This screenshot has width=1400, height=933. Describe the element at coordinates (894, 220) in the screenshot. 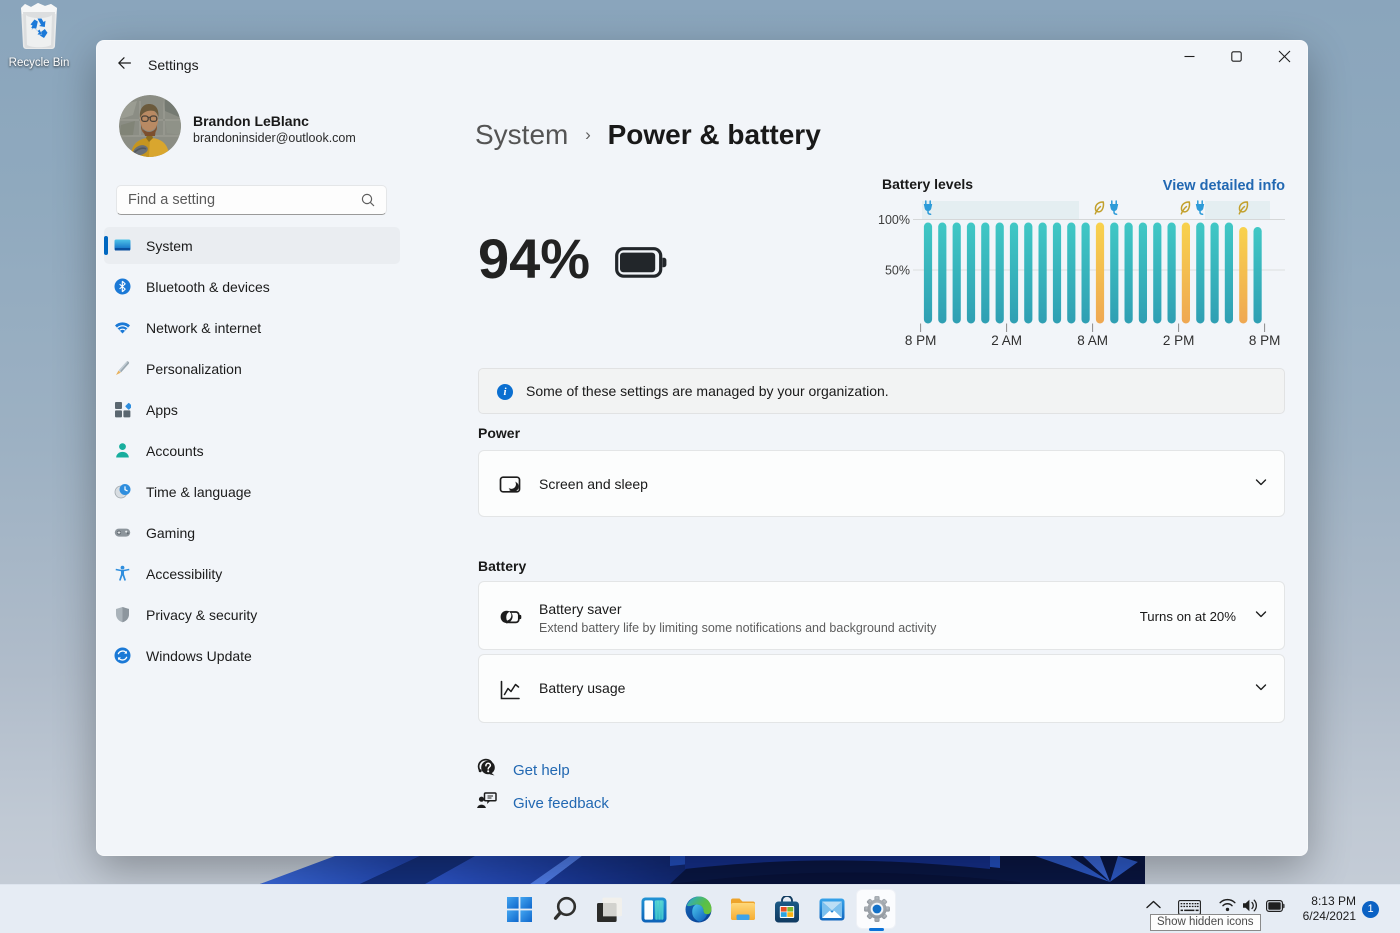

I see `svg-text: 100%` at that location.